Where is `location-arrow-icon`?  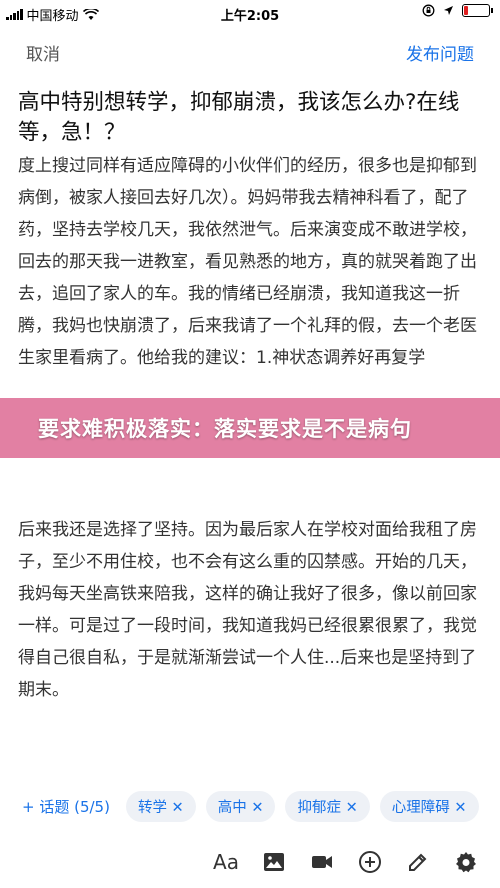
location-arrow-icon is located at coordinates (448, 10).